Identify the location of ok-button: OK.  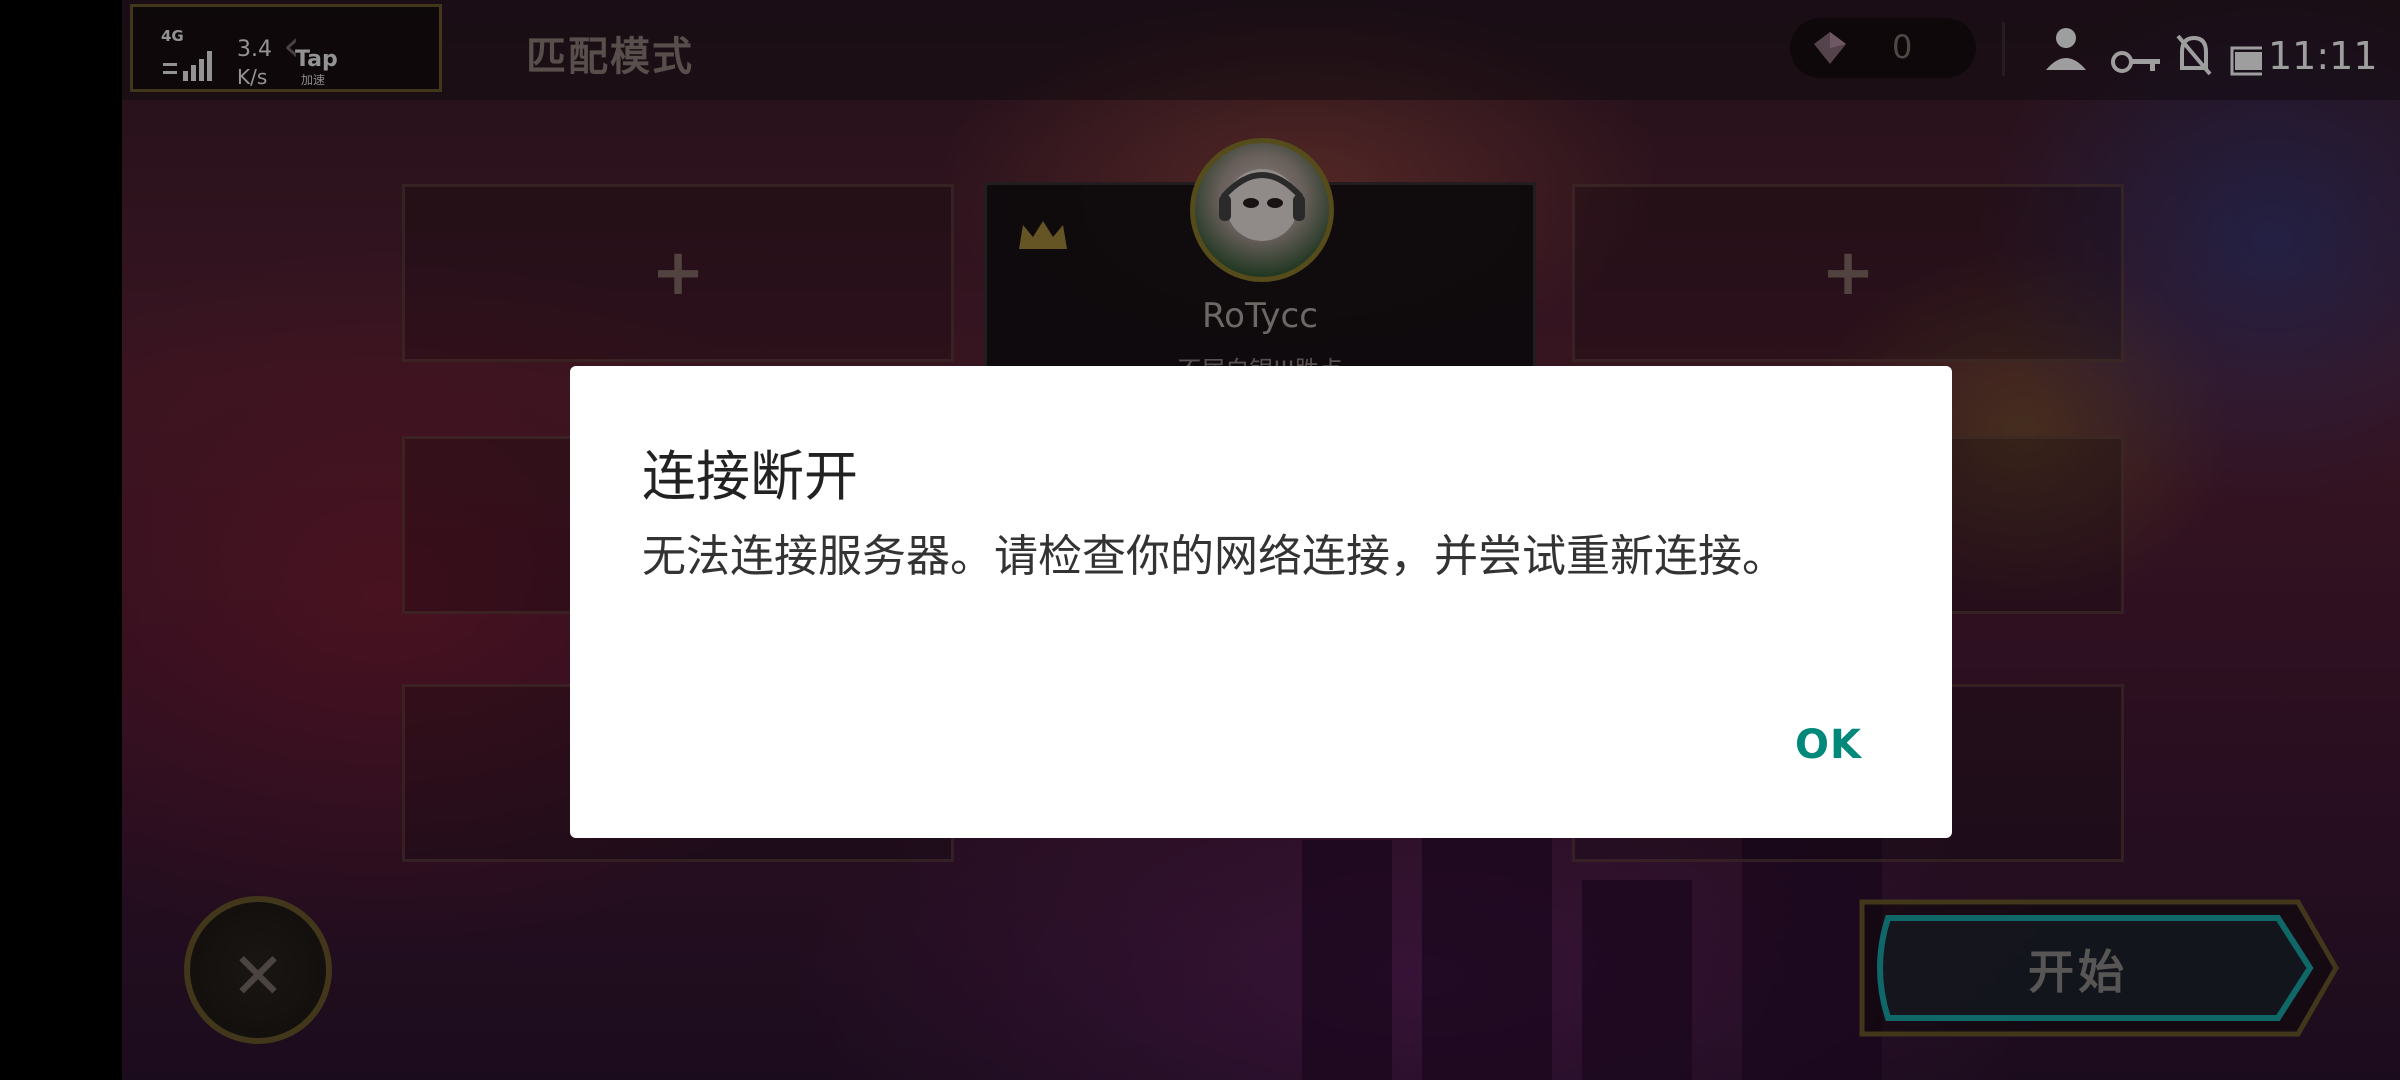
(1828, 745).